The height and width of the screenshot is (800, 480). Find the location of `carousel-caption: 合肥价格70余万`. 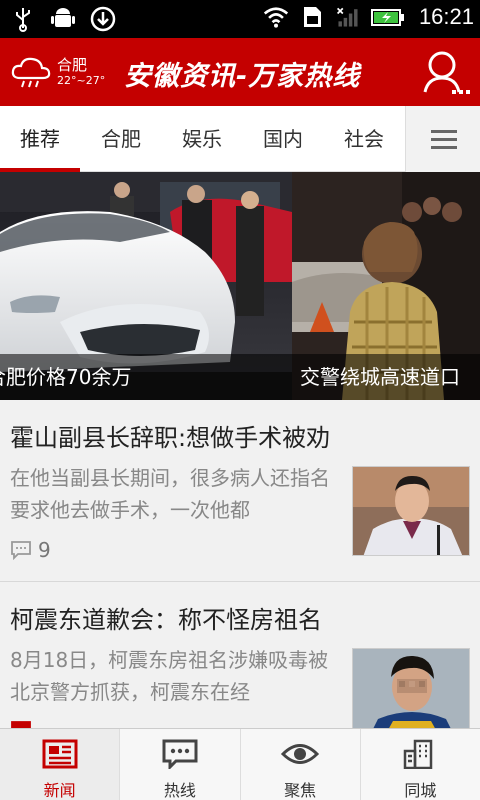

carousel-caption: 合肥价格70余万 is located at coordinates (146, 377).